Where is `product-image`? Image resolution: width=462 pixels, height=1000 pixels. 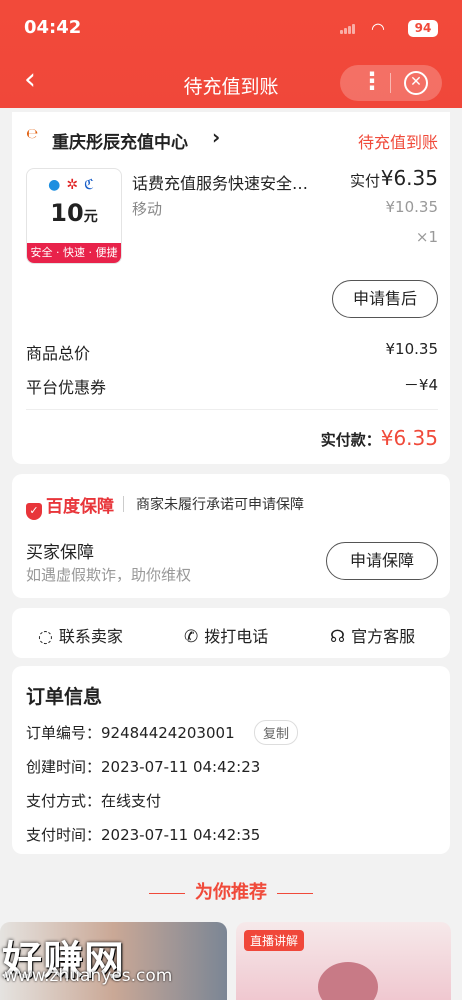 product-image is located at coordinates (348, 981).